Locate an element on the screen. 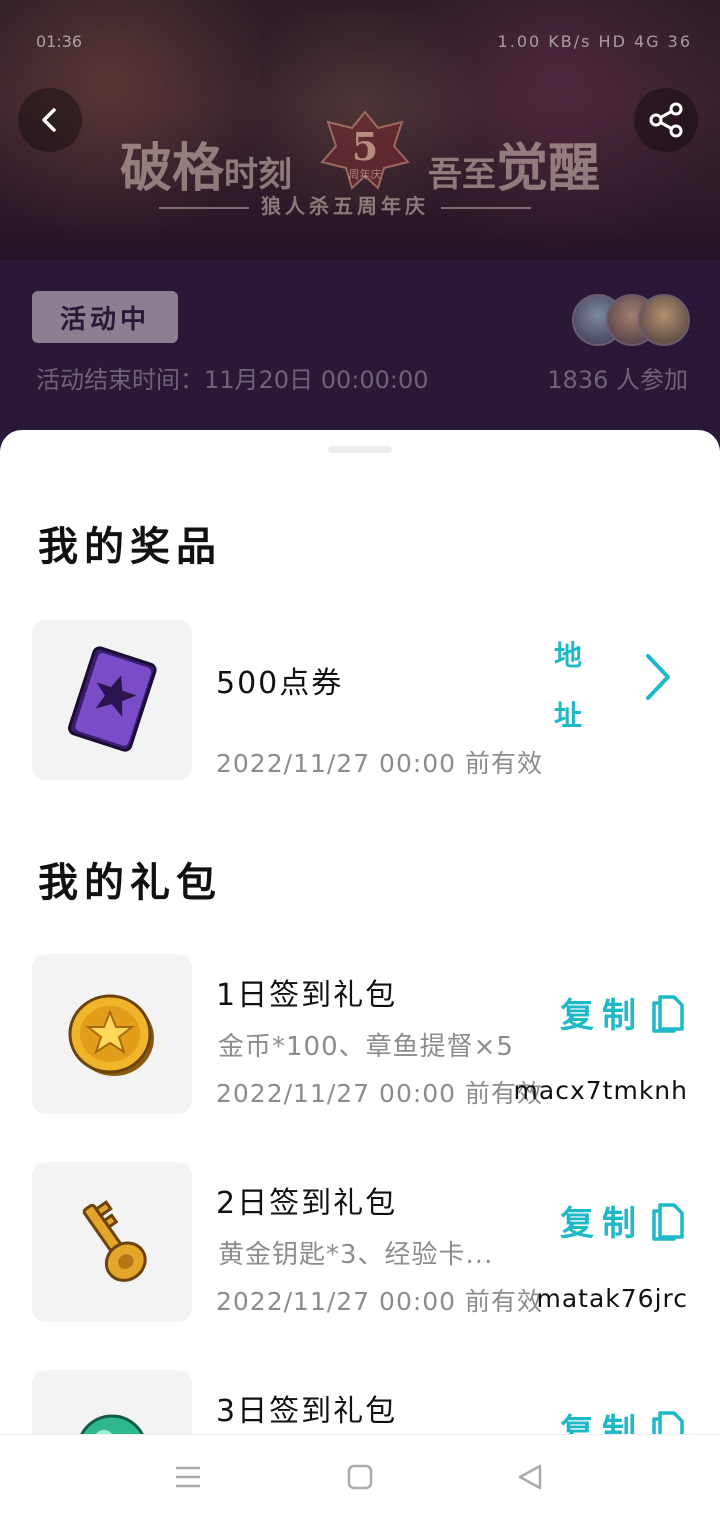 Image resolution: width=720 pixels, height=1520 pixels. chevron-right-icon is located at coordinates (657, 677).